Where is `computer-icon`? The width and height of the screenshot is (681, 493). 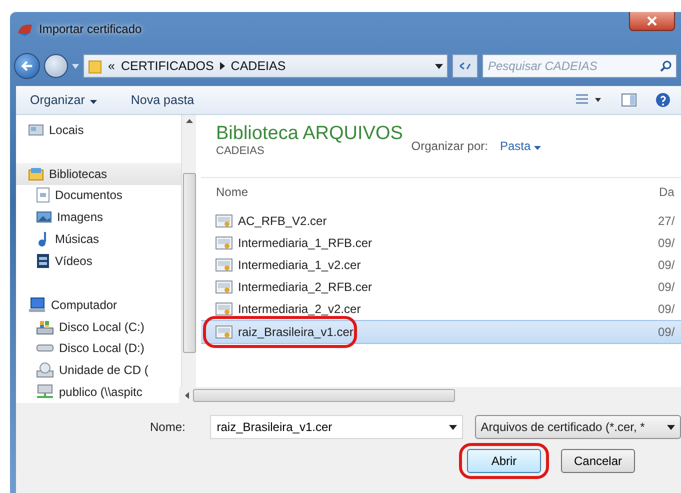 computer-icon is located at coordinates (37, 304).